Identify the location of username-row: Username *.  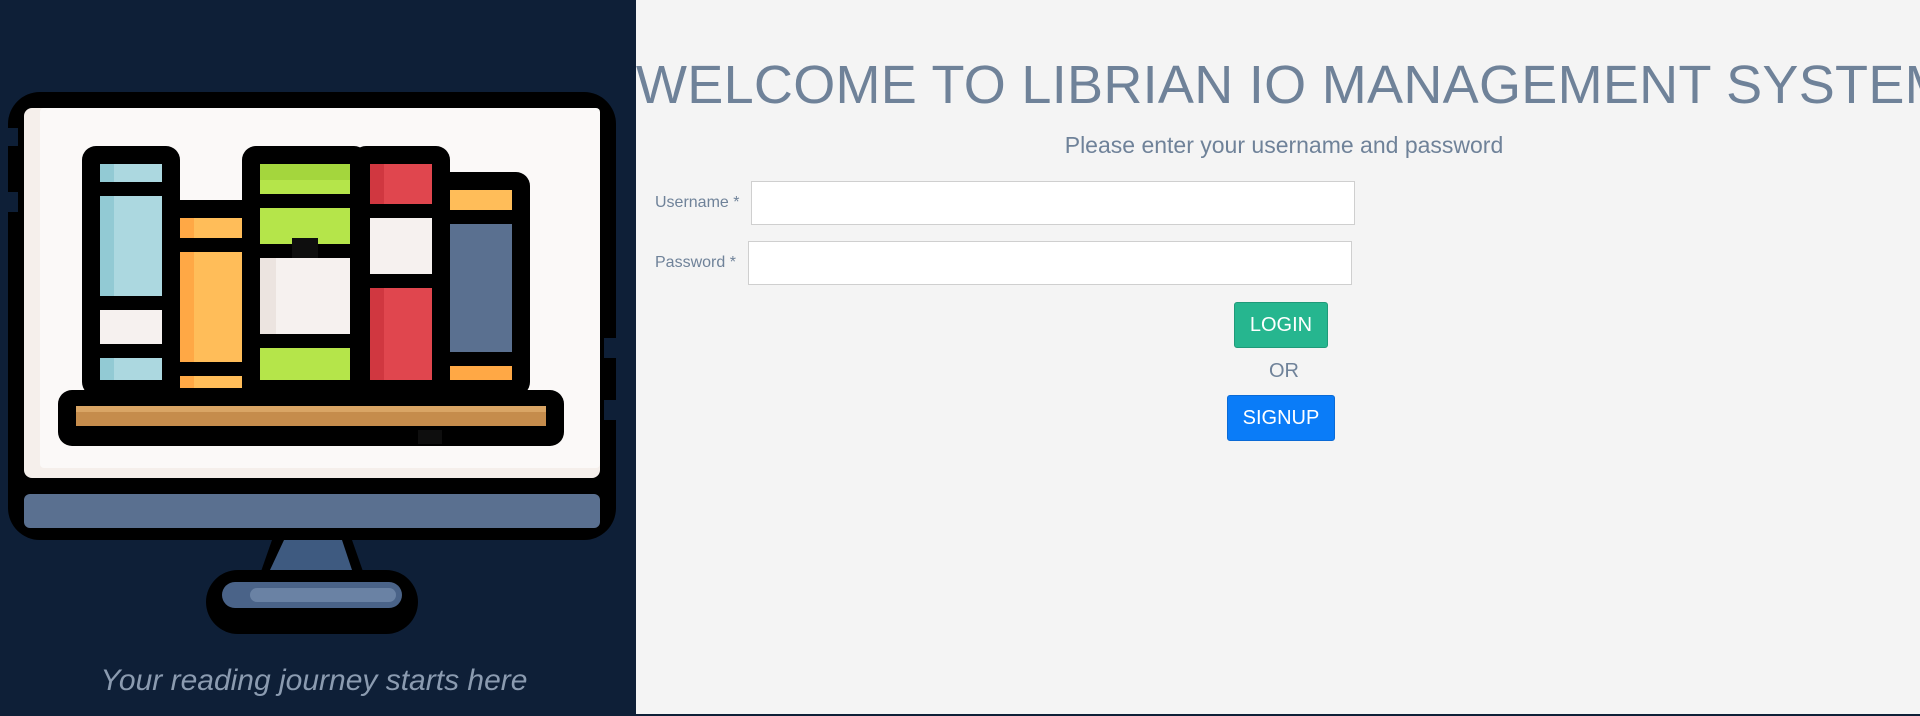
(1005, 203).